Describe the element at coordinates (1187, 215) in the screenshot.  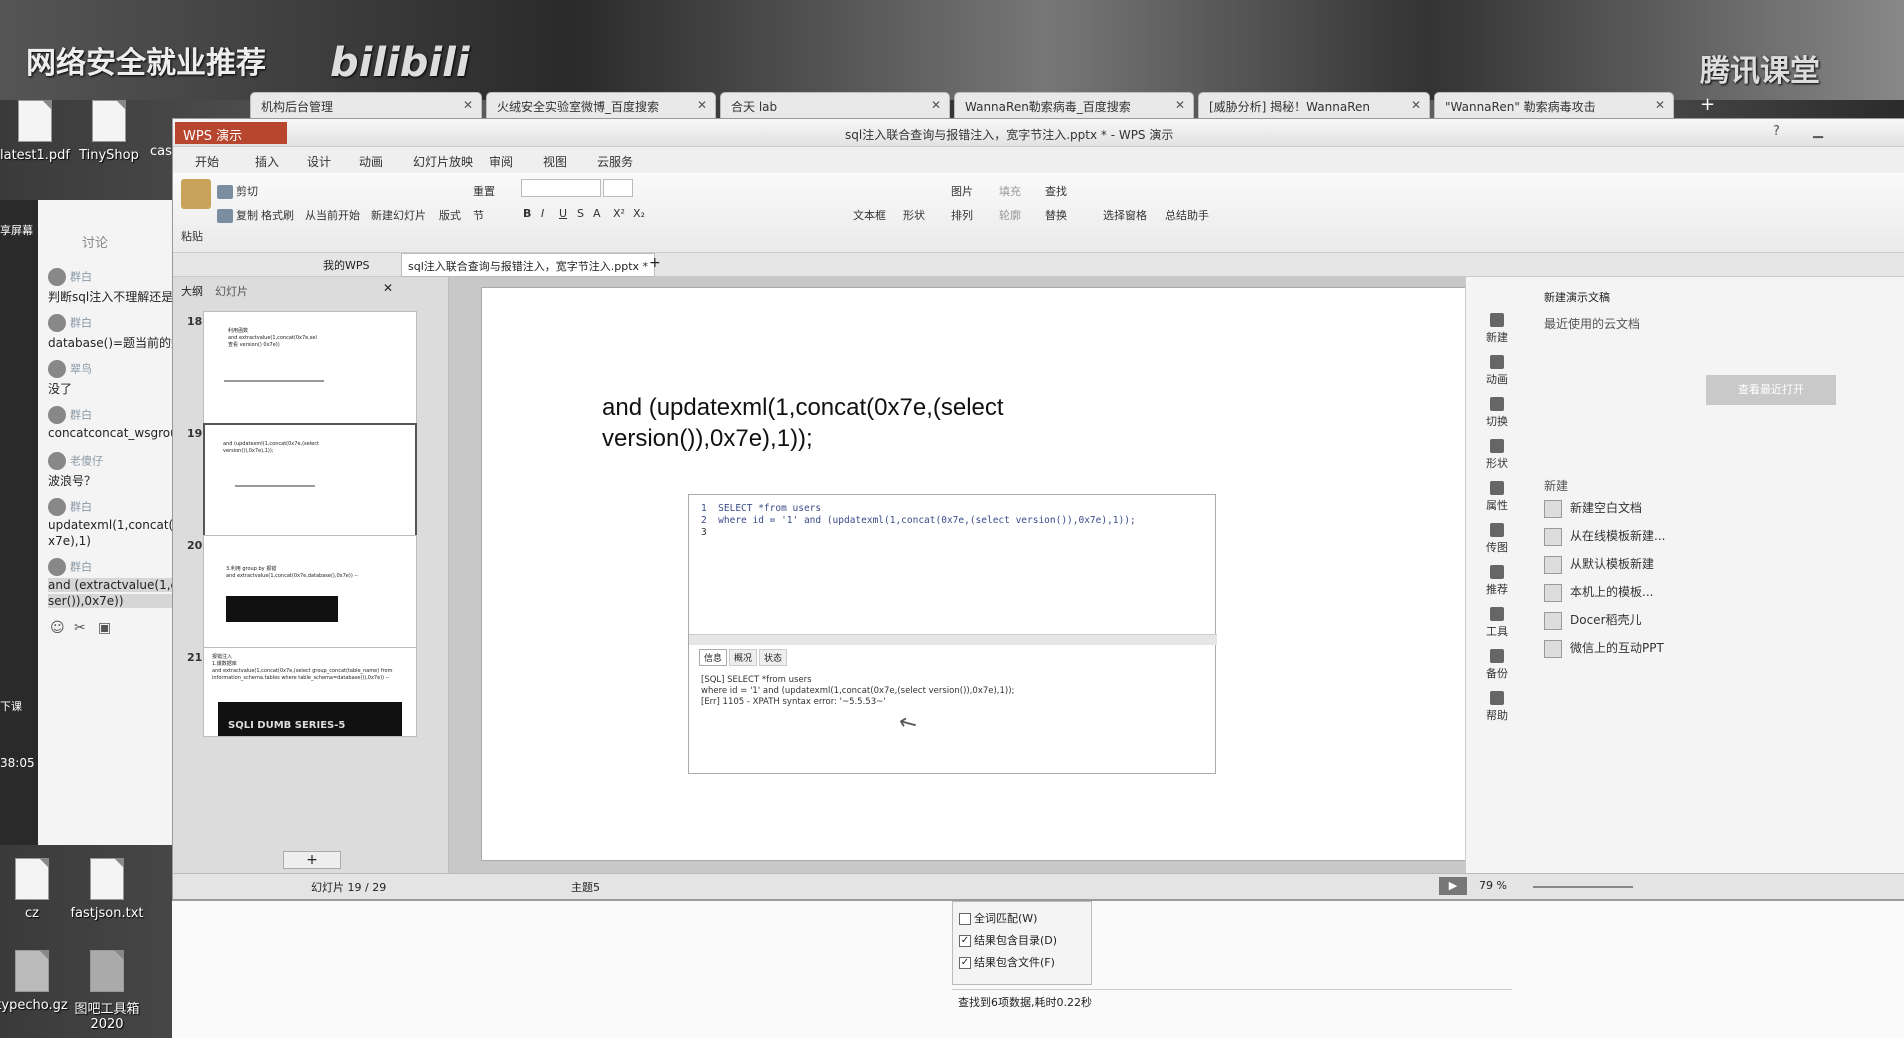
I see `summary-assistant-button: 总结助手` at that location.